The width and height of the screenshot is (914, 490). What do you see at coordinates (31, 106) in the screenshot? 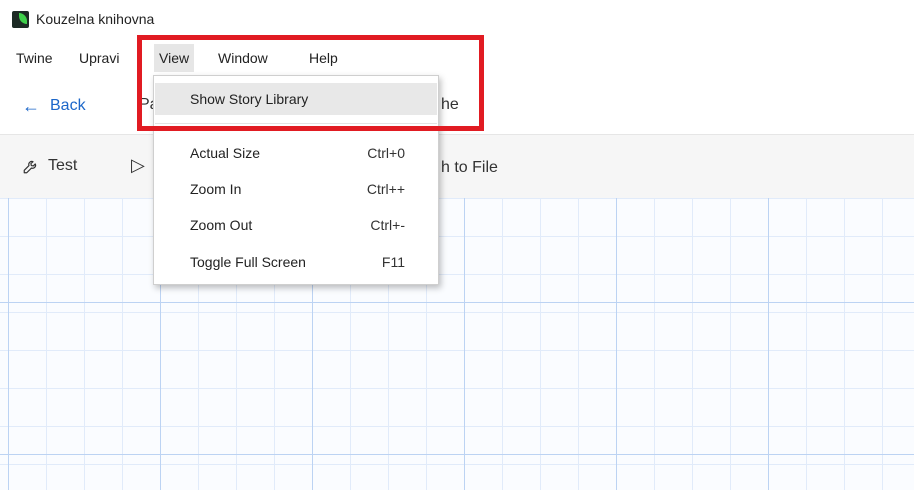
I see `arrow-left-icon: ←` at bounding box center [31, 106].